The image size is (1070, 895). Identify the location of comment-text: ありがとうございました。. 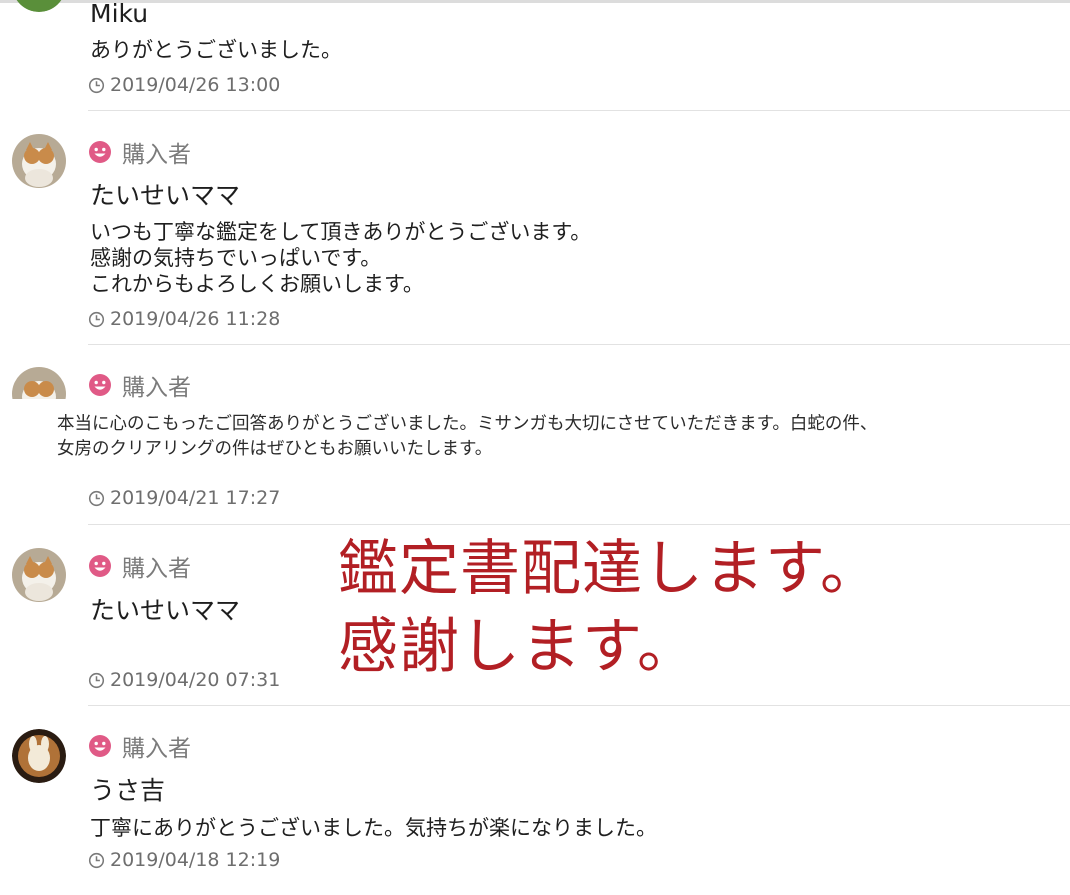
(216, 50).